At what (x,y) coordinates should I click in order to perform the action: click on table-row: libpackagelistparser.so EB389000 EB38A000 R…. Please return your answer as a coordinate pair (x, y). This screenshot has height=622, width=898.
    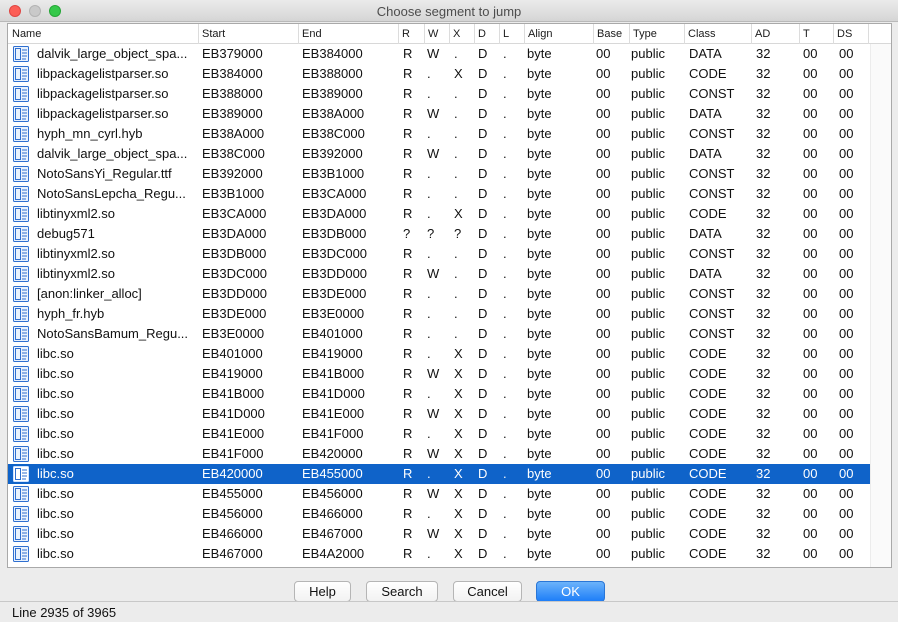
    Looking at the image, I should click on (439, 114).